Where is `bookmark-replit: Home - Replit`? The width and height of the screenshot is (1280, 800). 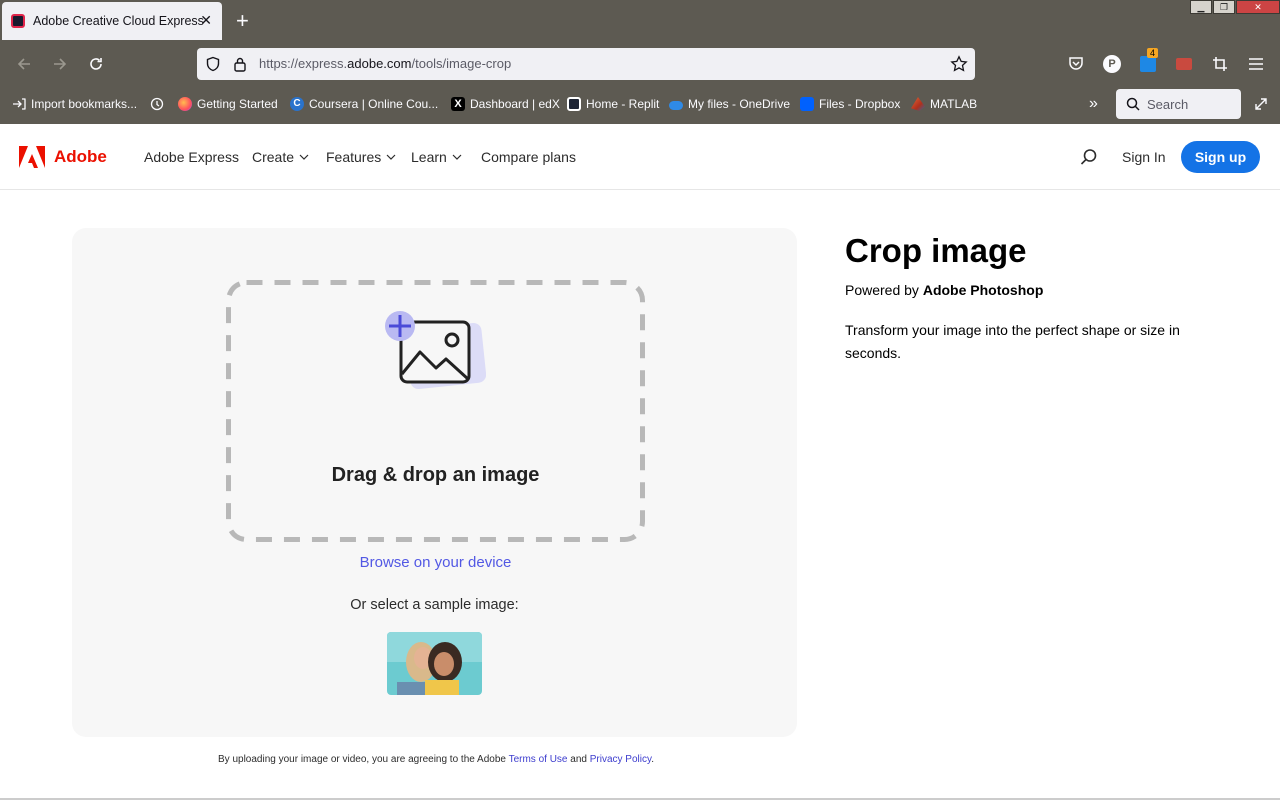 bookmark-replit: Home - Replit is located at coordinates (613, 104).